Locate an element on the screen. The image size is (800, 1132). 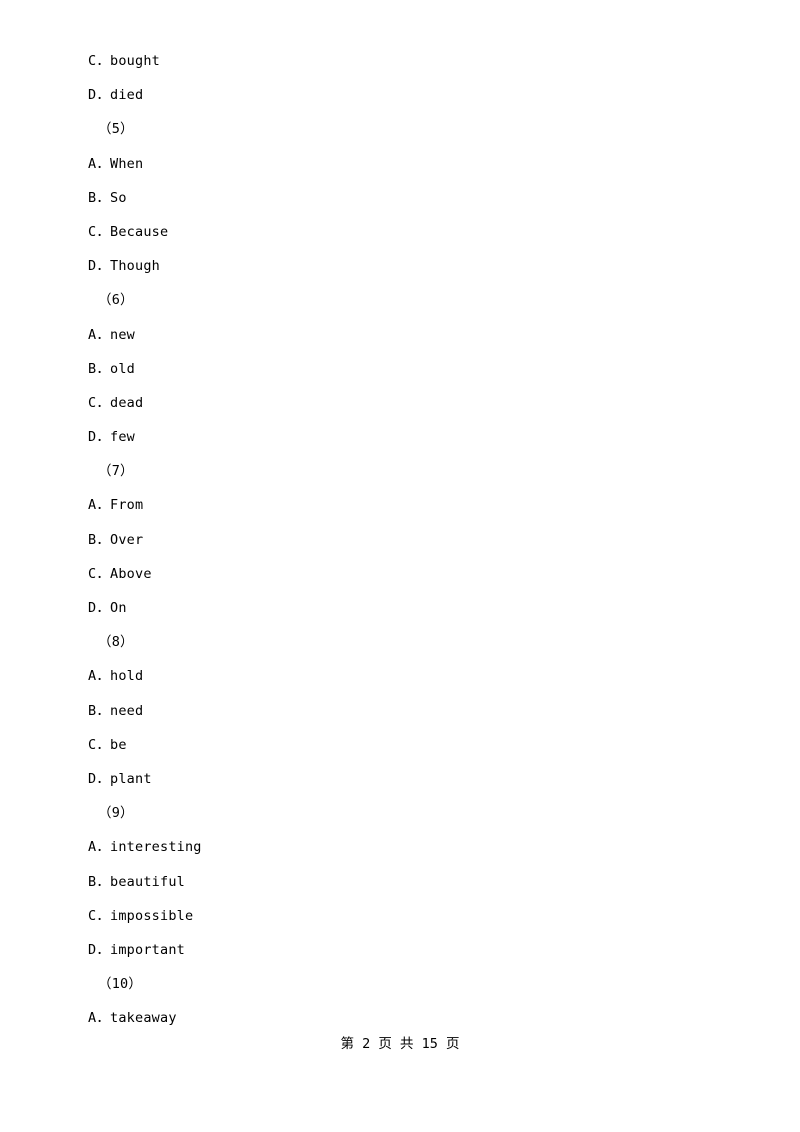
answer-option: A．takeaway is located at coordinates (132, 1018).